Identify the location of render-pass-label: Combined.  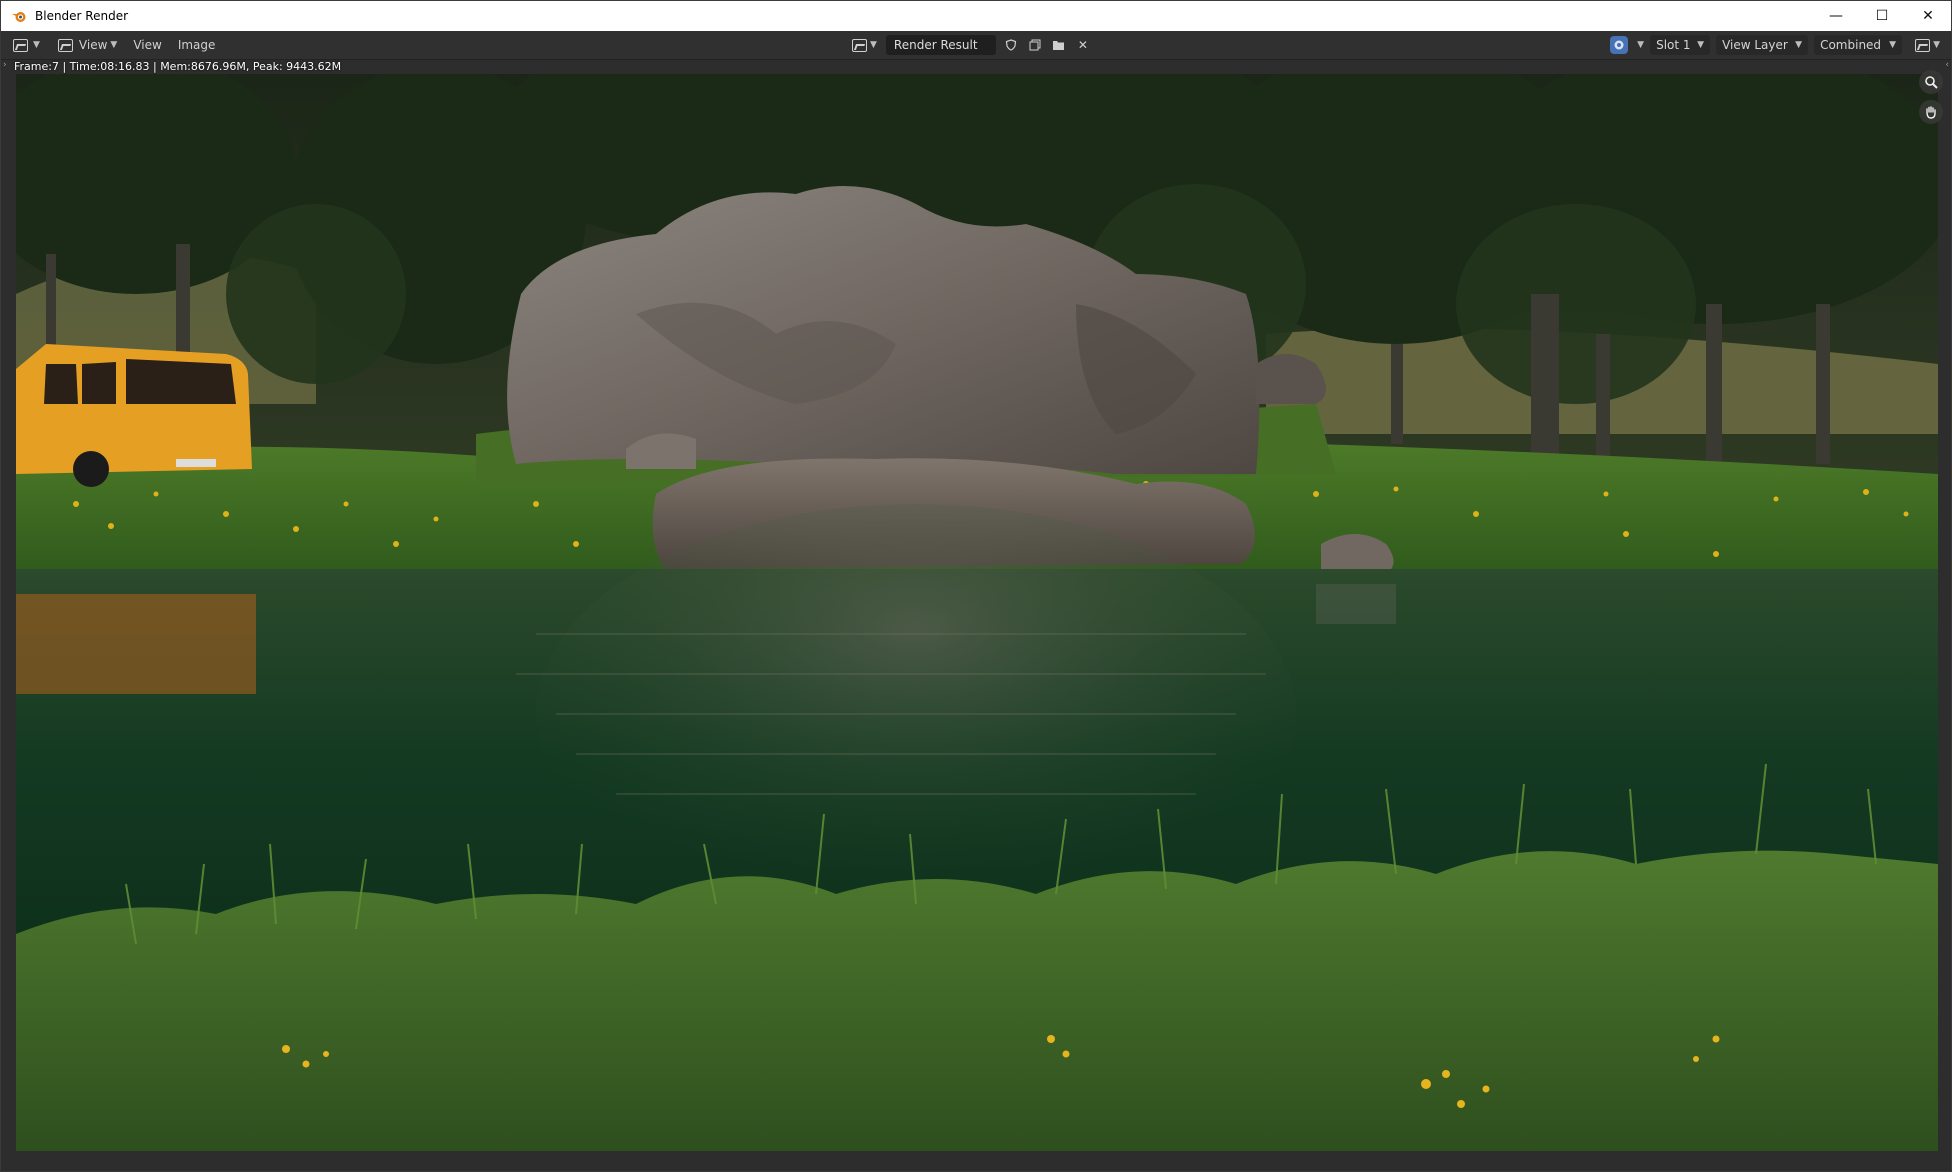
(1851, 45).